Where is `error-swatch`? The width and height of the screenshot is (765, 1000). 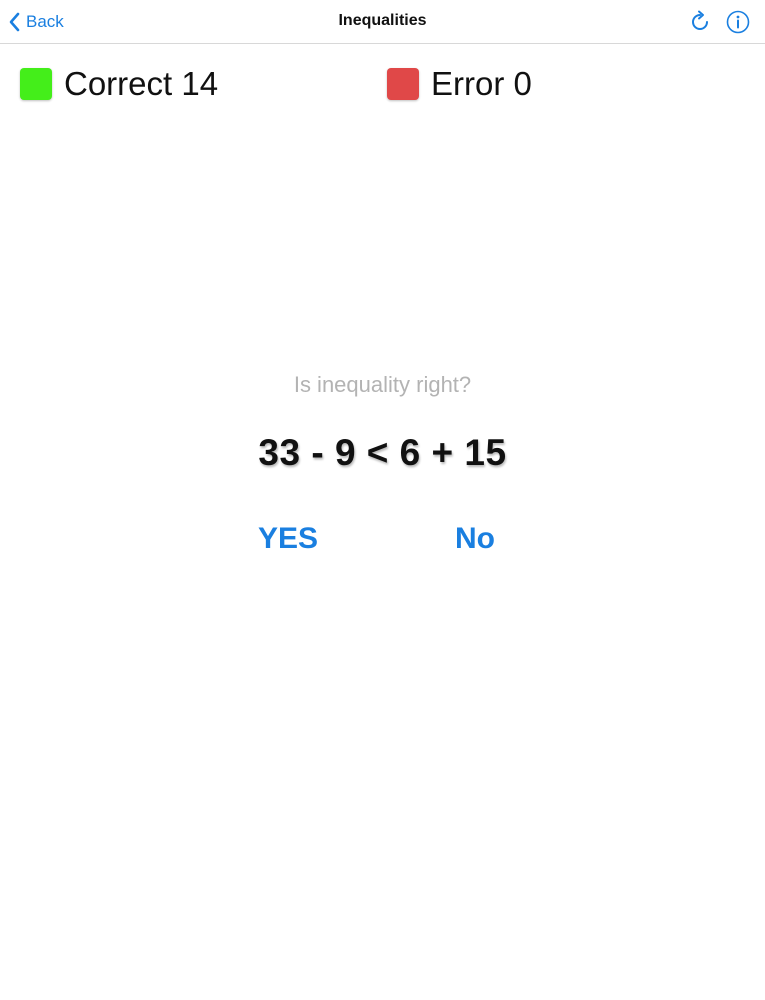
error-swatch is located at coordinates (403, 84).